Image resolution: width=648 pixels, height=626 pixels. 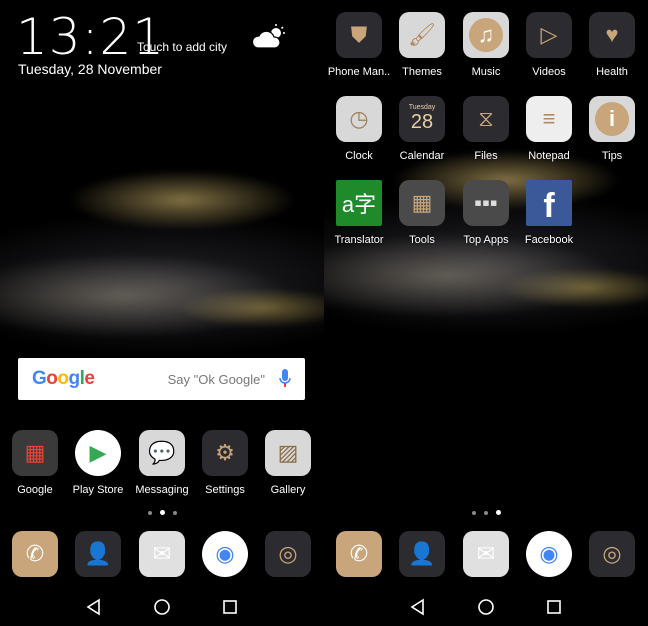 I want to click on play-store-icon: ▶, so click(x=98, y=453).